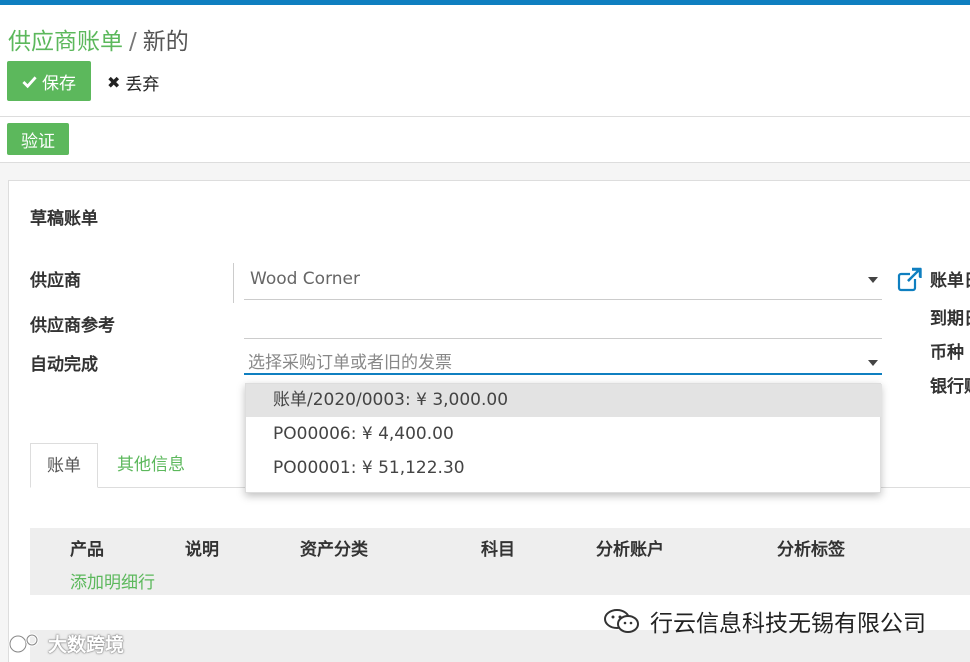 The height and width of the screenshot is (662, 970). I want to click on due-date-label: 到期日期, so click(950, 319).